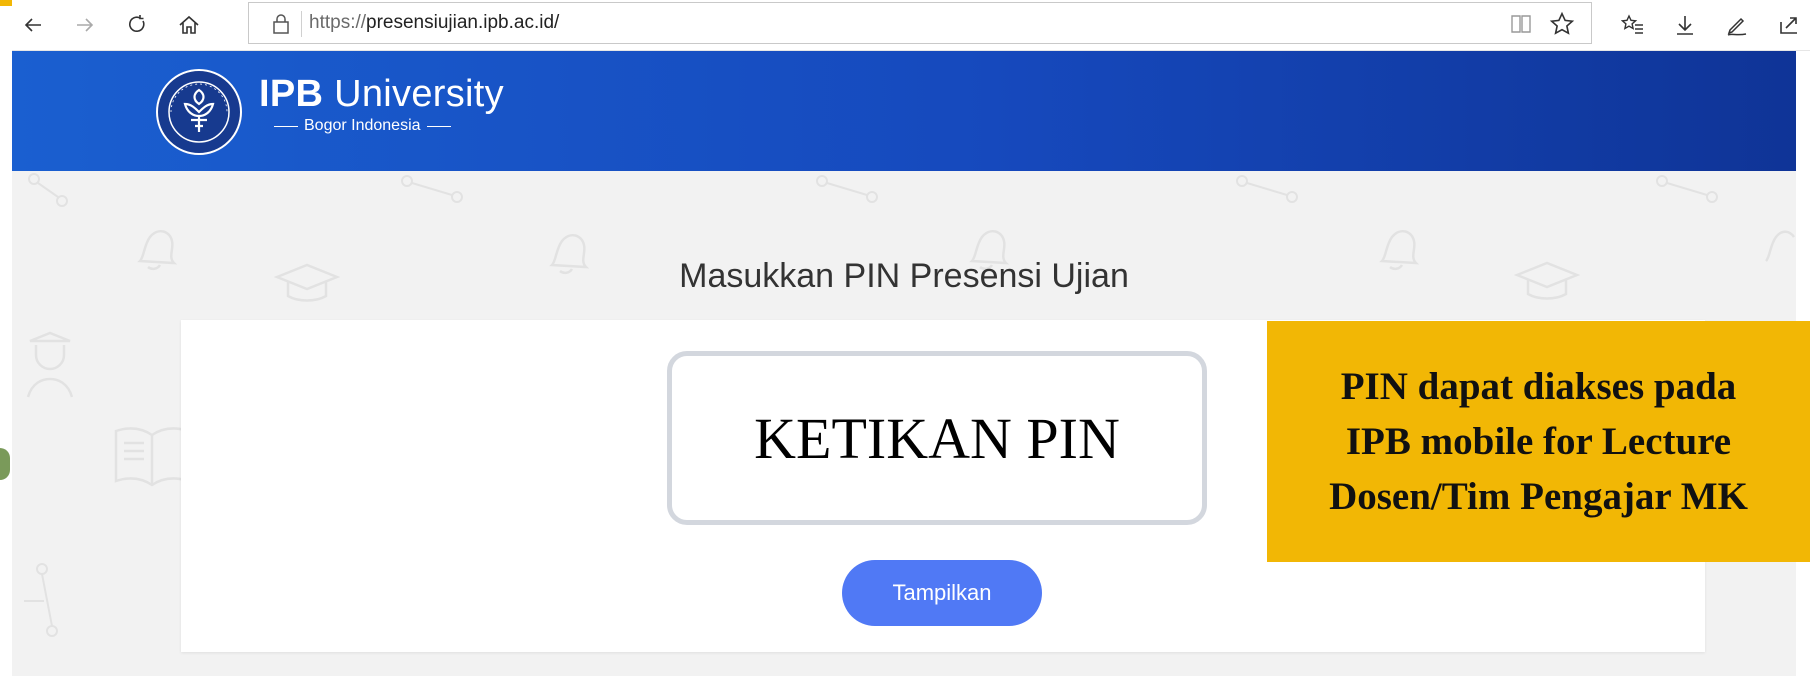 The width and height of the screenshot is (1810, 676). I want to click on tampilkan-button: Tampilkan, so click(942, 593).